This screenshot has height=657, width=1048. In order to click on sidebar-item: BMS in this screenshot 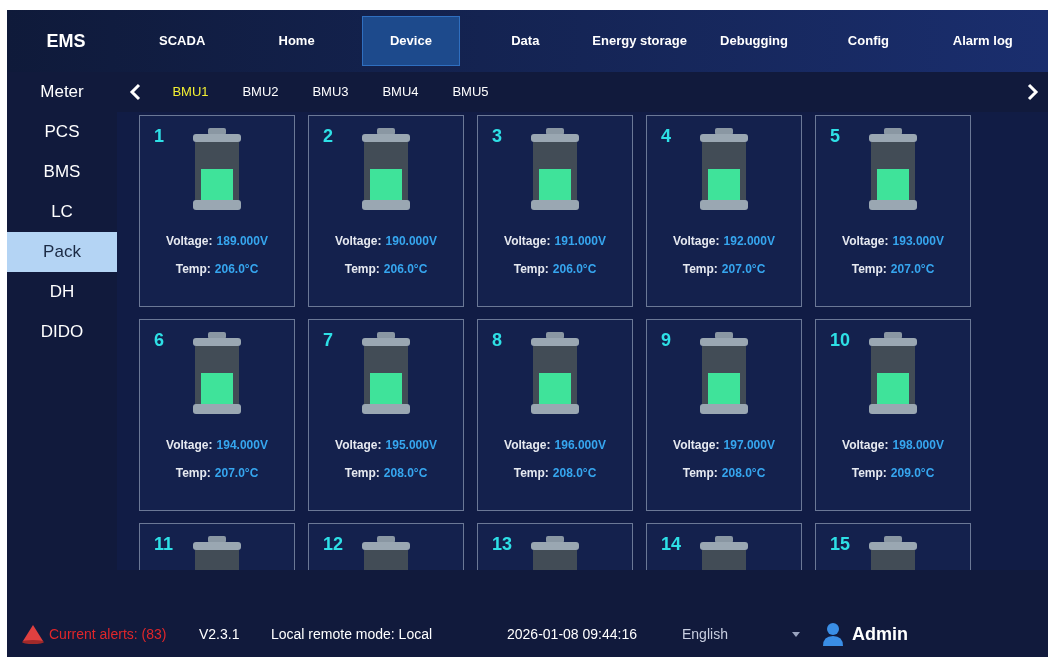, I will do `click(62, 172)`.